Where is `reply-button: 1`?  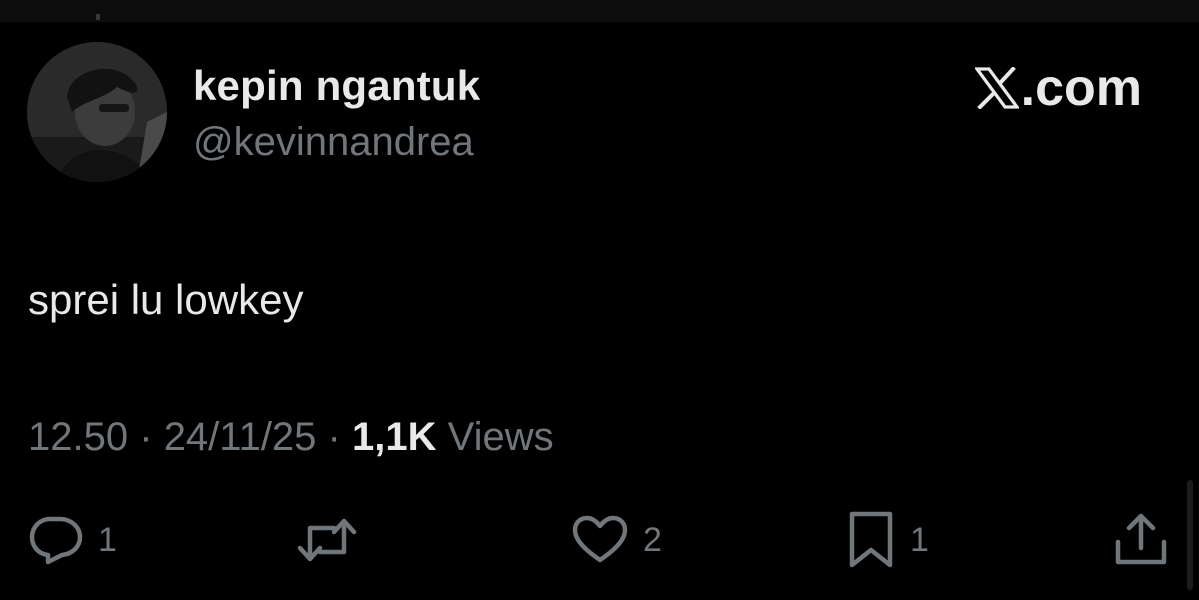 reply-button: 1 is located at coordinates (72, 540).